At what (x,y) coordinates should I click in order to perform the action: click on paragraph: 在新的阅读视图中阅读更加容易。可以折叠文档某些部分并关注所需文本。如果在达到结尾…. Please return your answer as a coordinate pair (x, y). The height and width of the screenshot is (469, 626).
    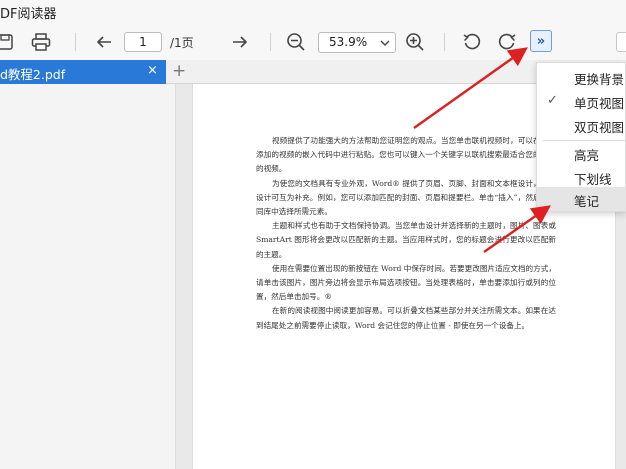
    Looking at the image, I should click on (406, 318).